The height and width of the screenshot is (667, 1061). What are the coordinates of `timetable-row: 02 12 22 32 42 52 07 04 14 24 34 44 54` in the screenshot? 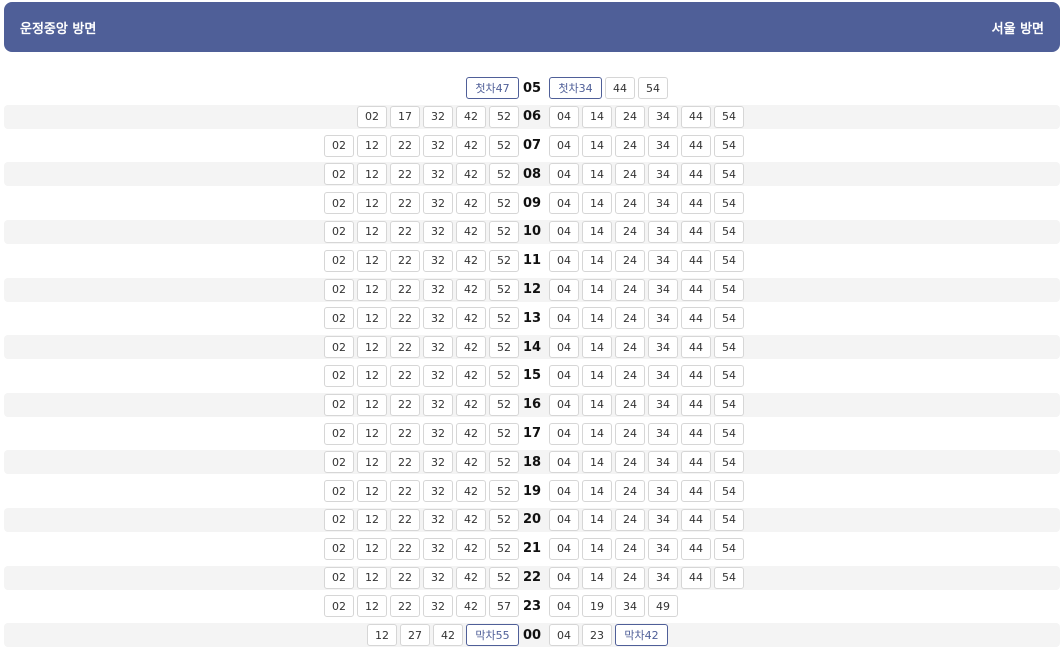 It's located at (532, 146).